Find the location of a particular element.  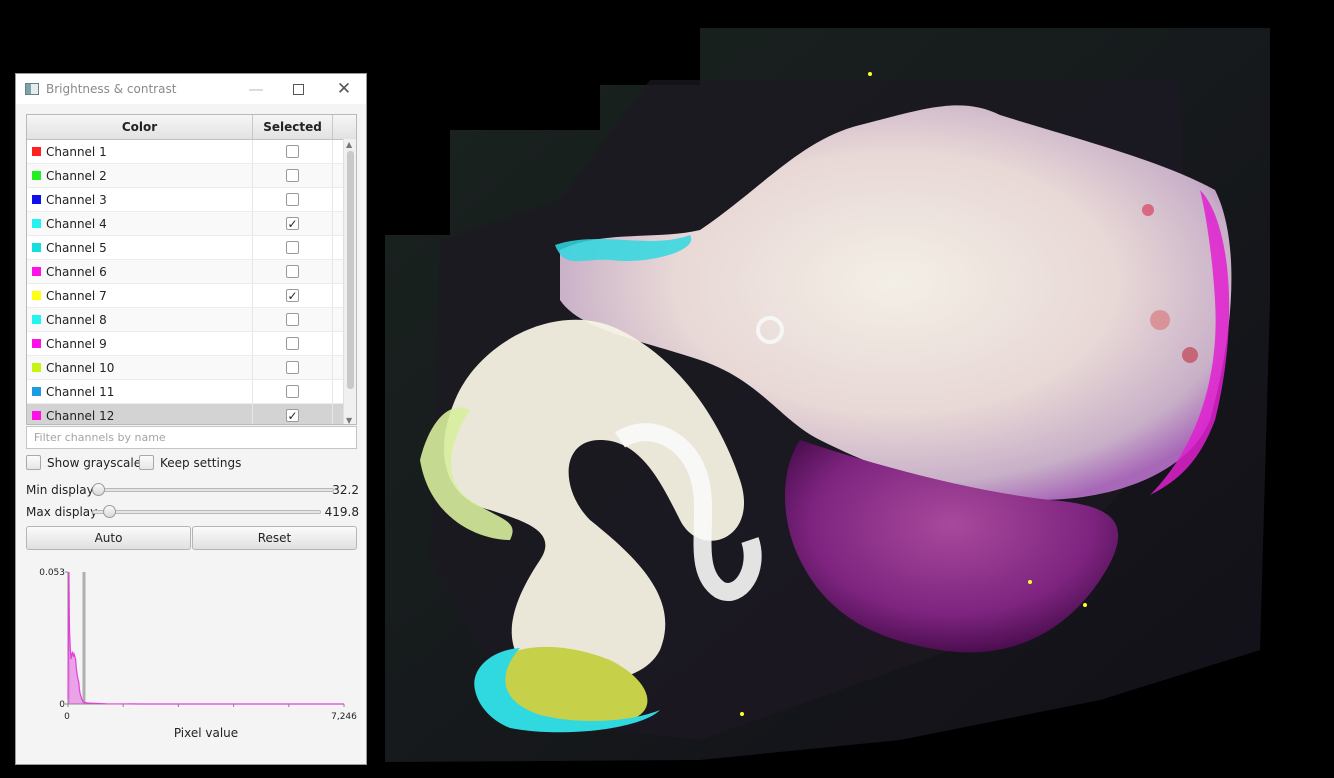

histogram-chart: 0.053 0 0 7,246 Pixel value is located at coordinates (198, 654).